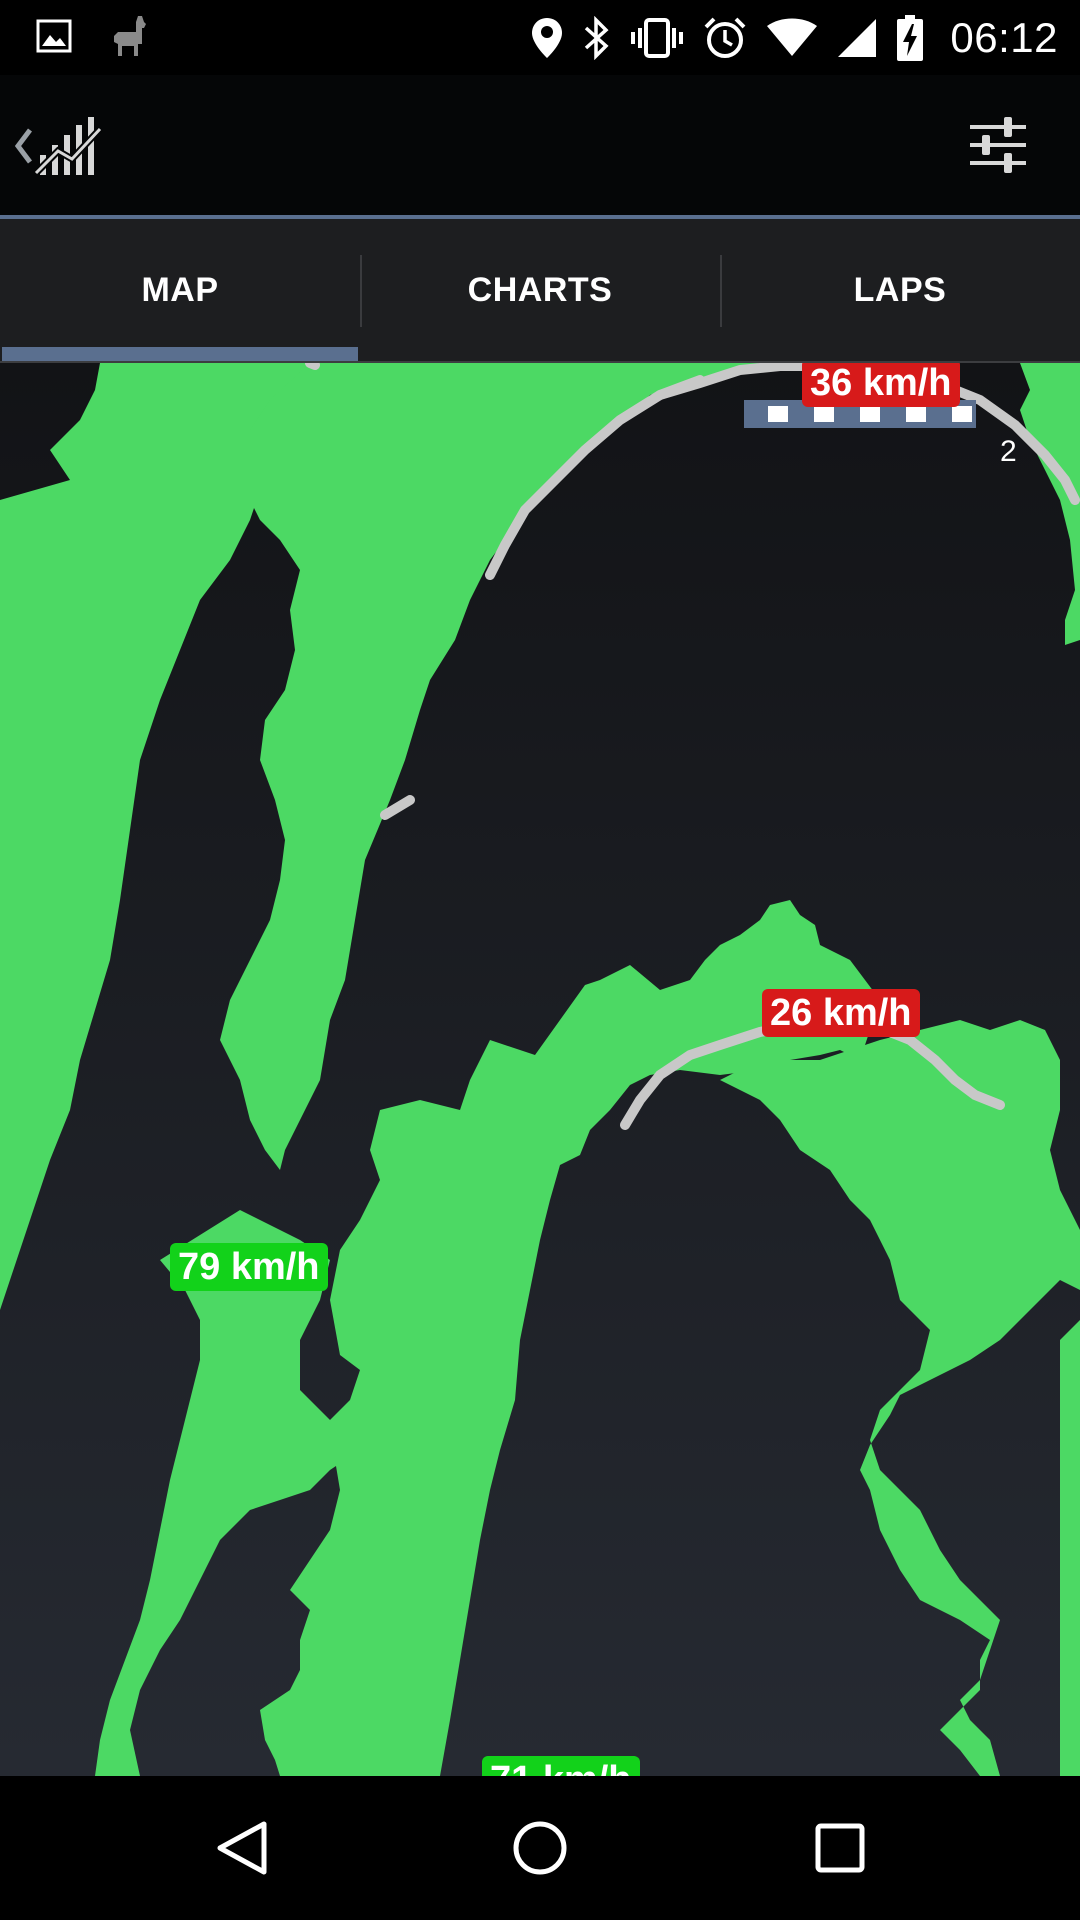 This screenshot has width=1080, height=1920. I want to click on nav-home-button, so click(540, 1848).